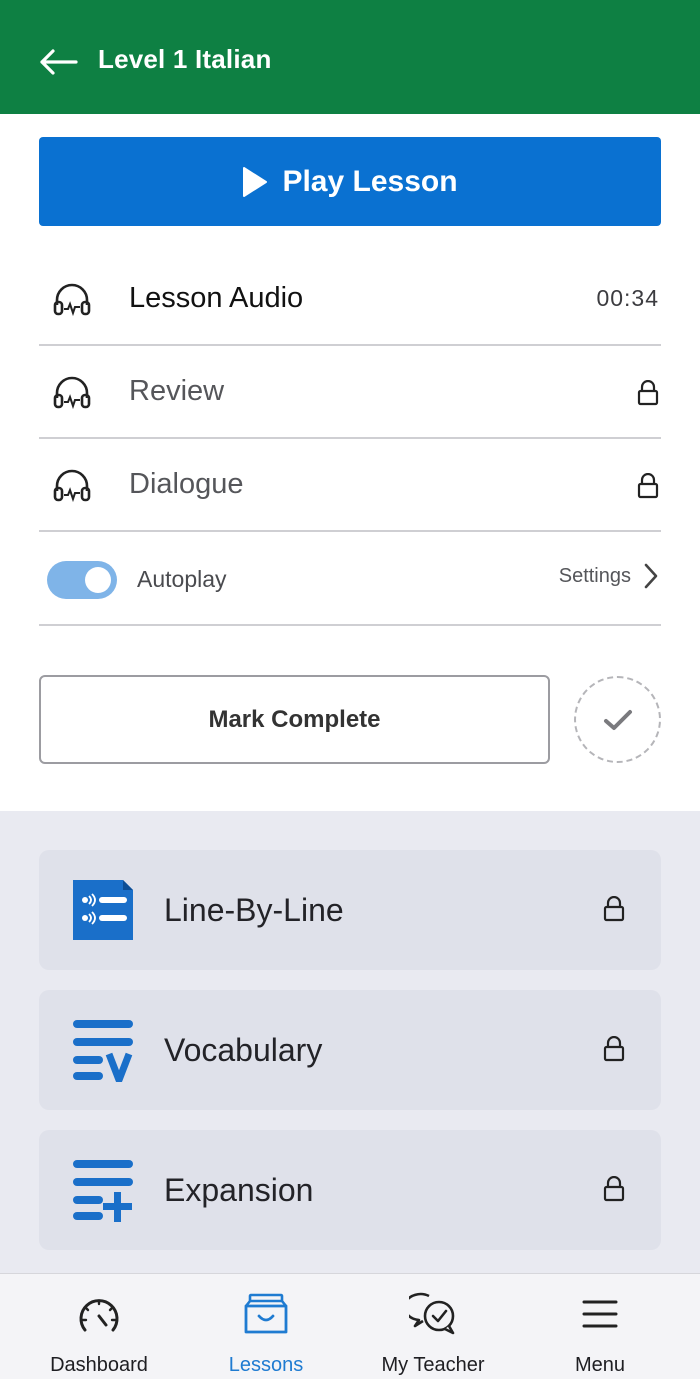  Describe the element at coordinates (255, 181) in the screenshot. I see `play-icon` at that location.